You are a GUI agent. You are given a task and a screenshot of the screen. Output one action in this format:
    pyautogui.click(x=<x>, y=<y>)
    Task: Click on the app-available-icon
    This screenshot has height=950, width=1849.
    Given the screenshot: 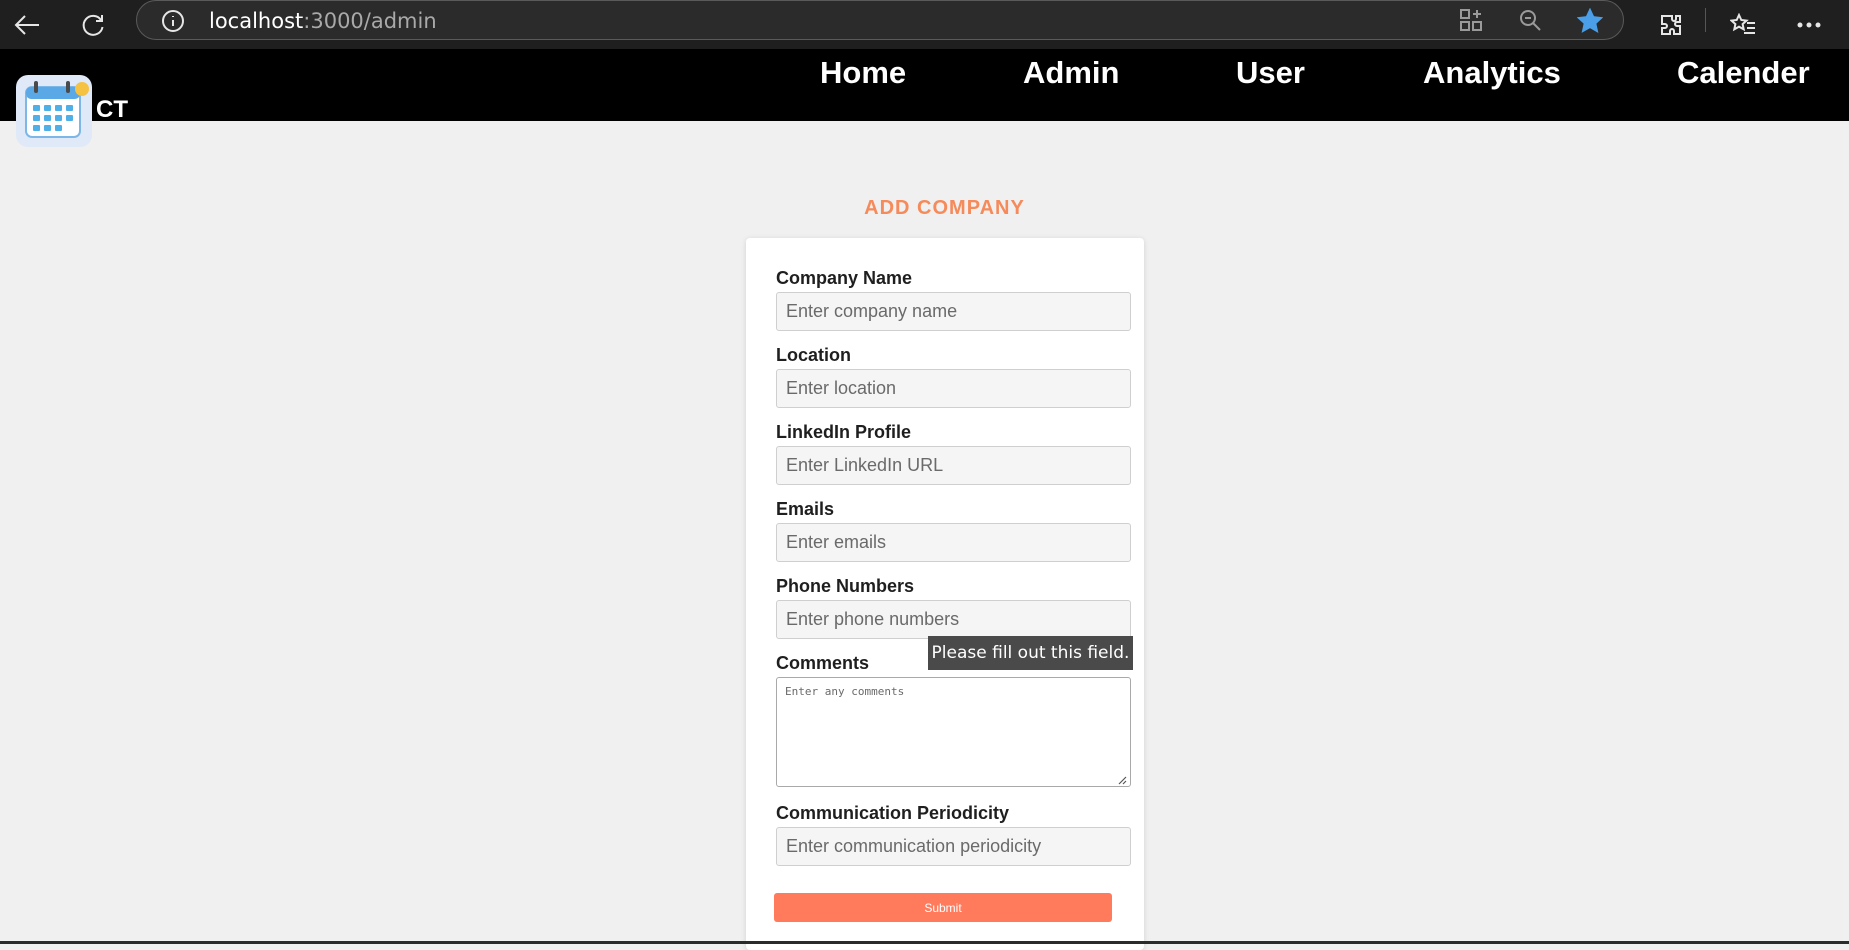 What is the action you would take?
    pyautogui.click(x=1471, y=22)
    